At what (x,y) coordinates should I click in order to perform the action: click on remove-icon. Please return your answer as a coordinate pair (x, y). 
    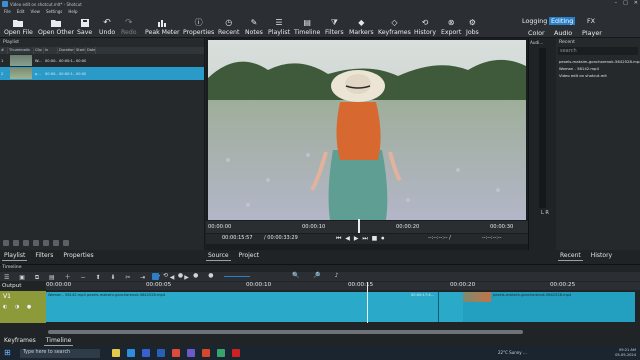
    Looking at the image, I should click on (26, 243).